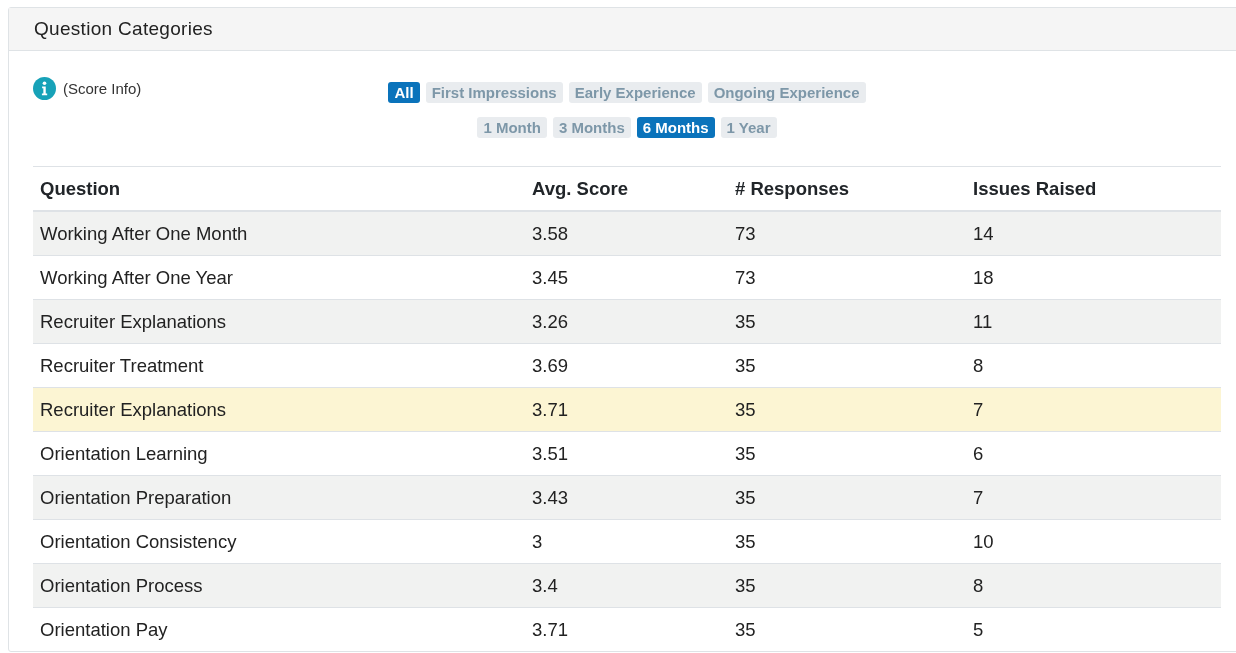  Describe the element at coordinates (626, 585) in the screenshot. I see `table-cell: 3.4` at that location.